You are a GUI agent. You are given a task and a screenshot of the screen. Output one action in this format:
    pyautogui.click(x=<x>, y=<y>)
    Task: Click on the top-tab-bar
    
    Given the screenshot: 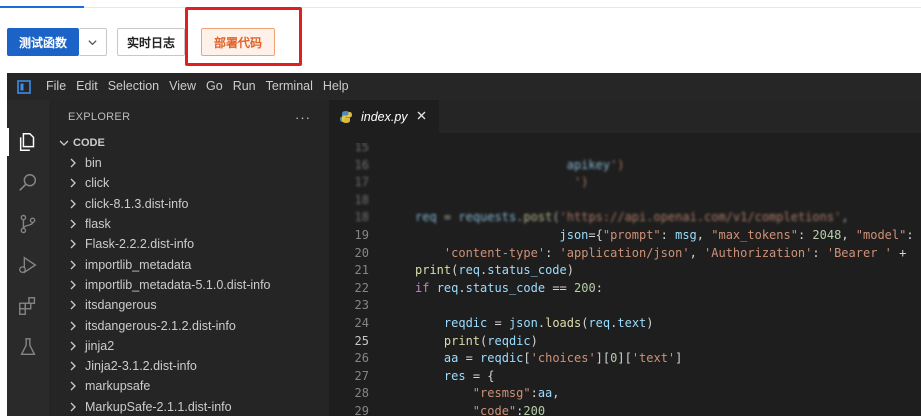 What is the action you would take?
    pyautogui.click(x=460, y=4)
    